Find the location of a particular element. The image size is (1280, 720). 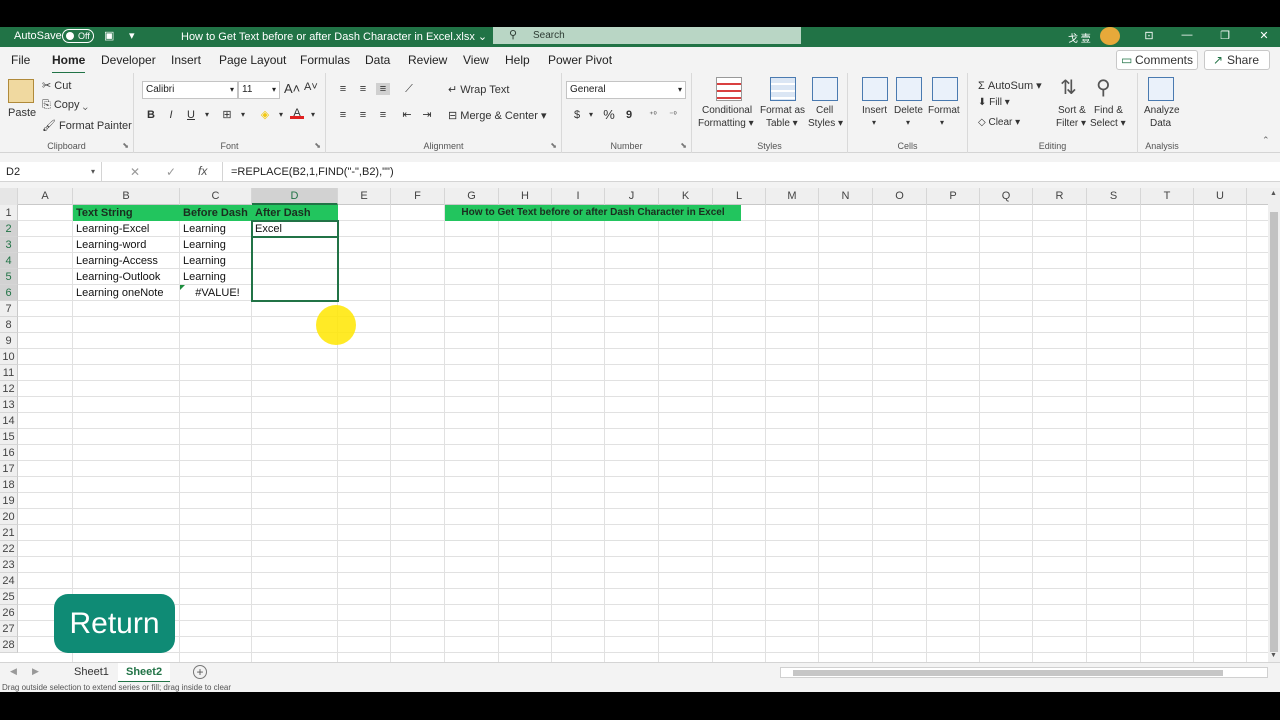

delete-dropdown-icon: ▾ is located at coordinates (908, 122).